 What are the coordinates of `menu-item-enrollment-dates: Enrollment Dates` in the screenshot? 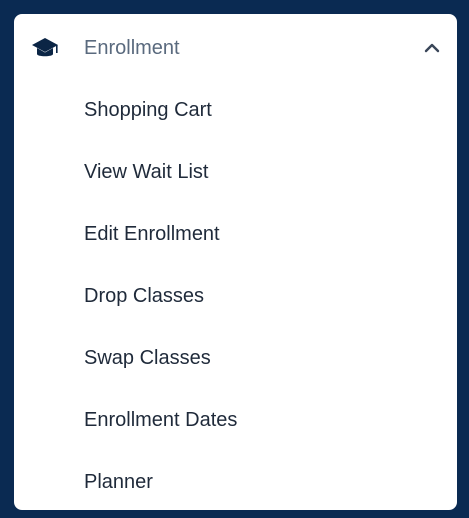 It's located at (235, 421).